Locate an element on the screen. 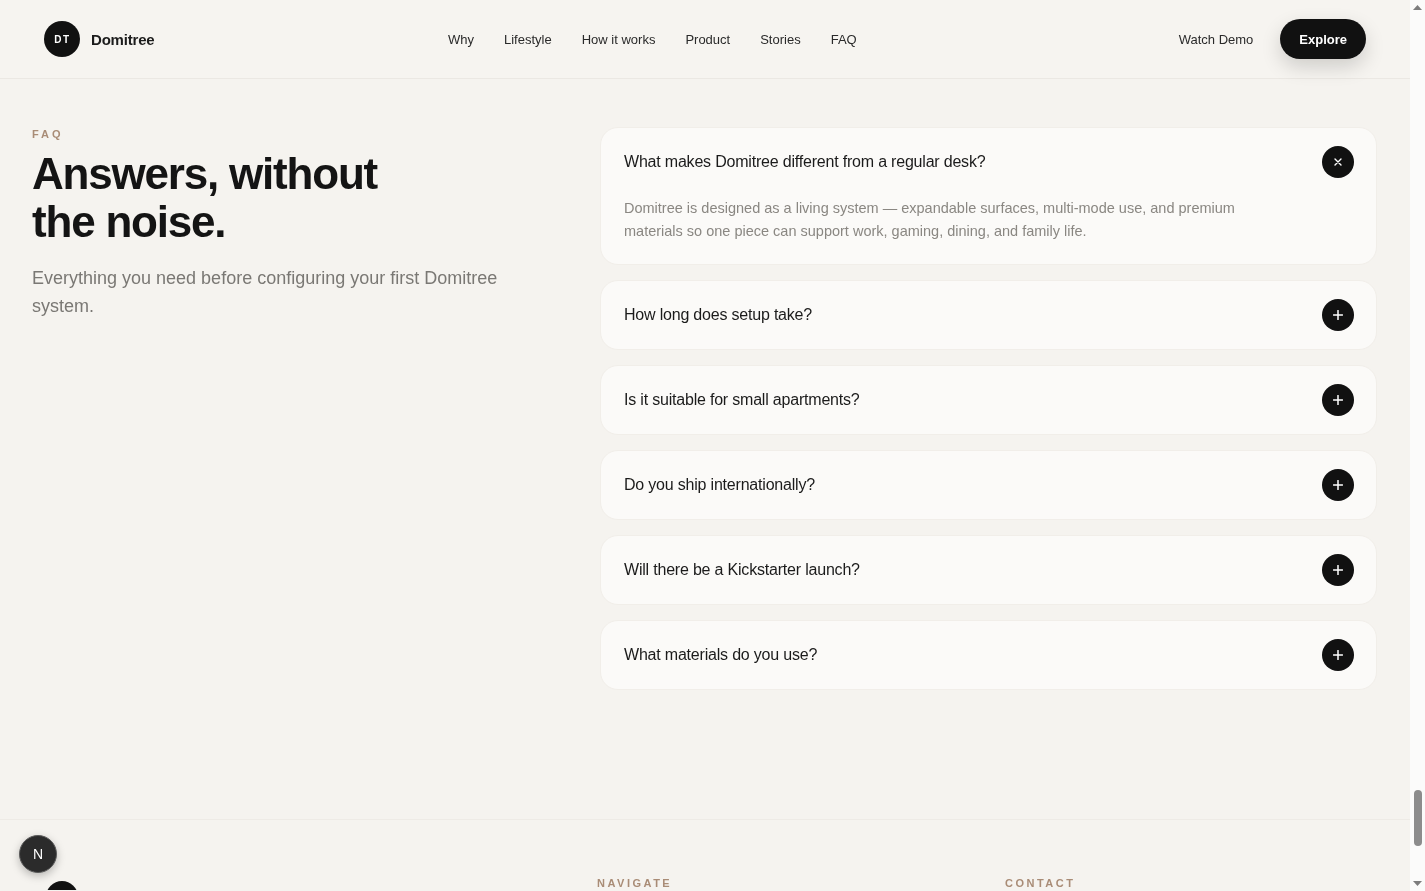  scrollbar-thumb is located at coordinates (1417, 818).